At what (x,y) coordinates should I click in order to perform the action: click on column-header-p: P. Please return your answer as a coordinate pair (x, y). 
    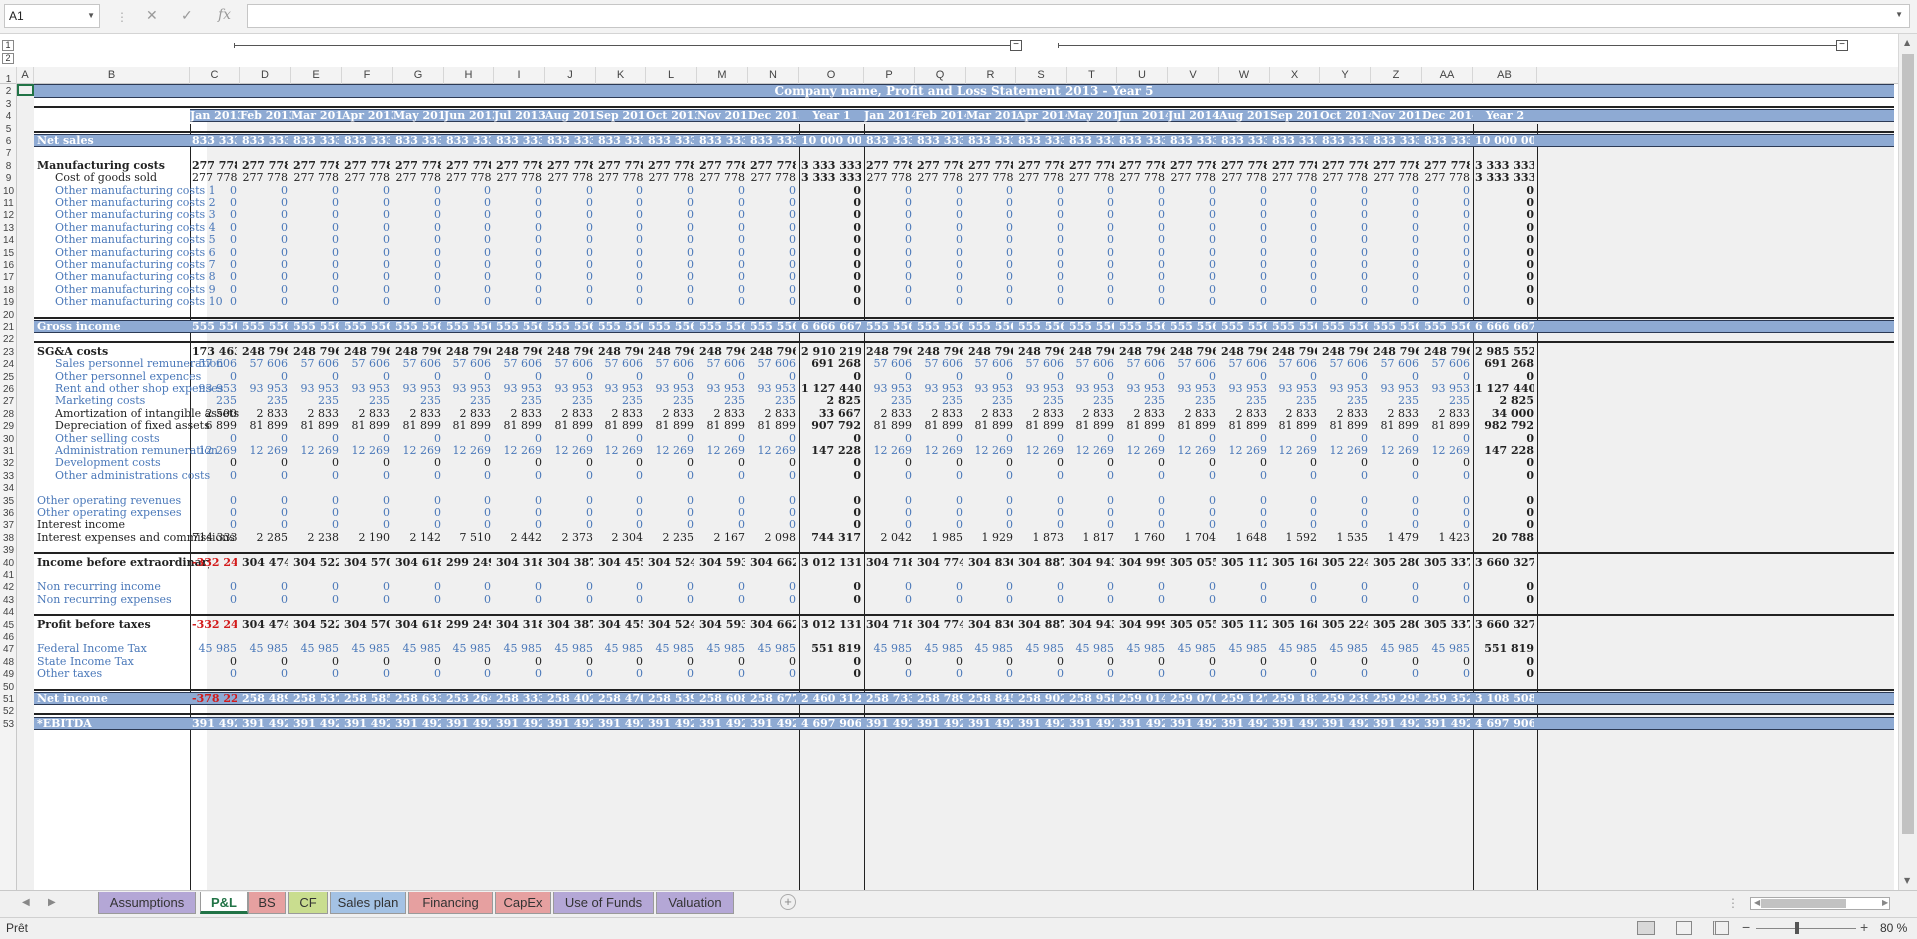
    Looking at the image, I should click on (889, 75).